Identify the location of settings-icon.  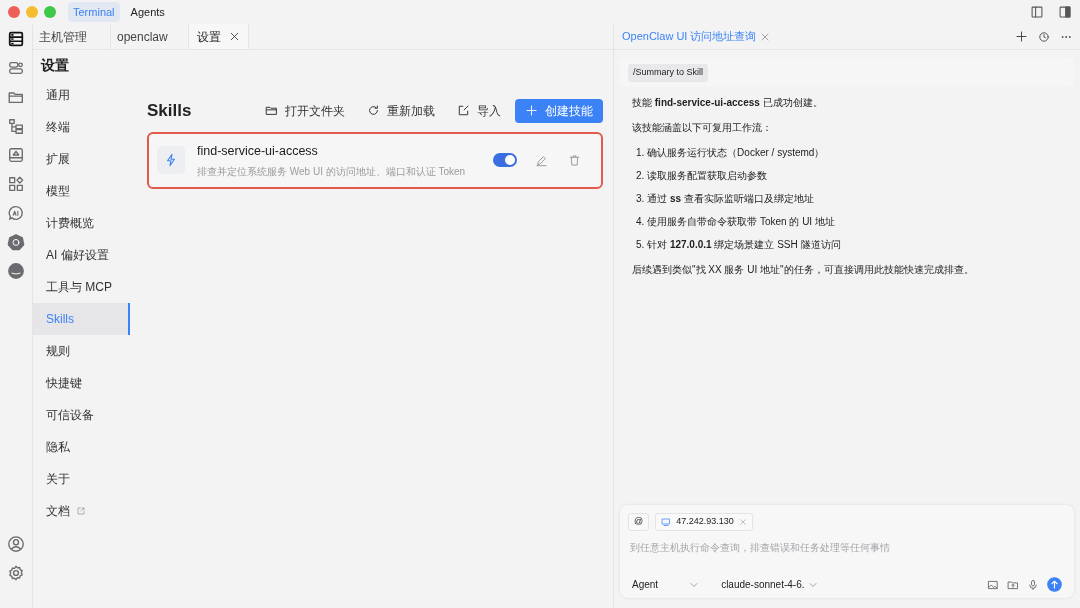
(16, 573).